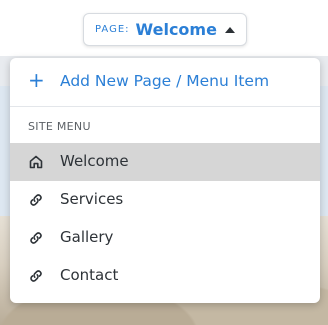  Describe the element at coordinates (112, 29) in the screenshot. I see `page-selector-label: PAGE:` at that location.